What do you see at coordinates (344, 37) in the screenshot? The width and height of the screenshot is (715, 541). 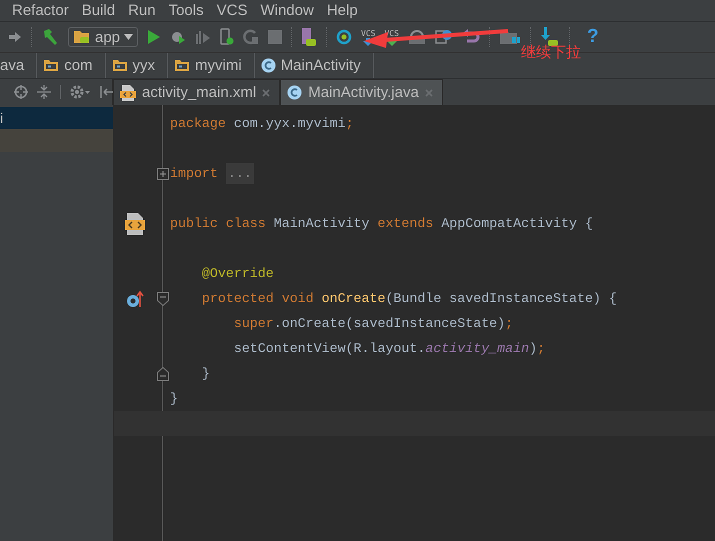 I see `sync-icon` at bounding box center [344, 37].